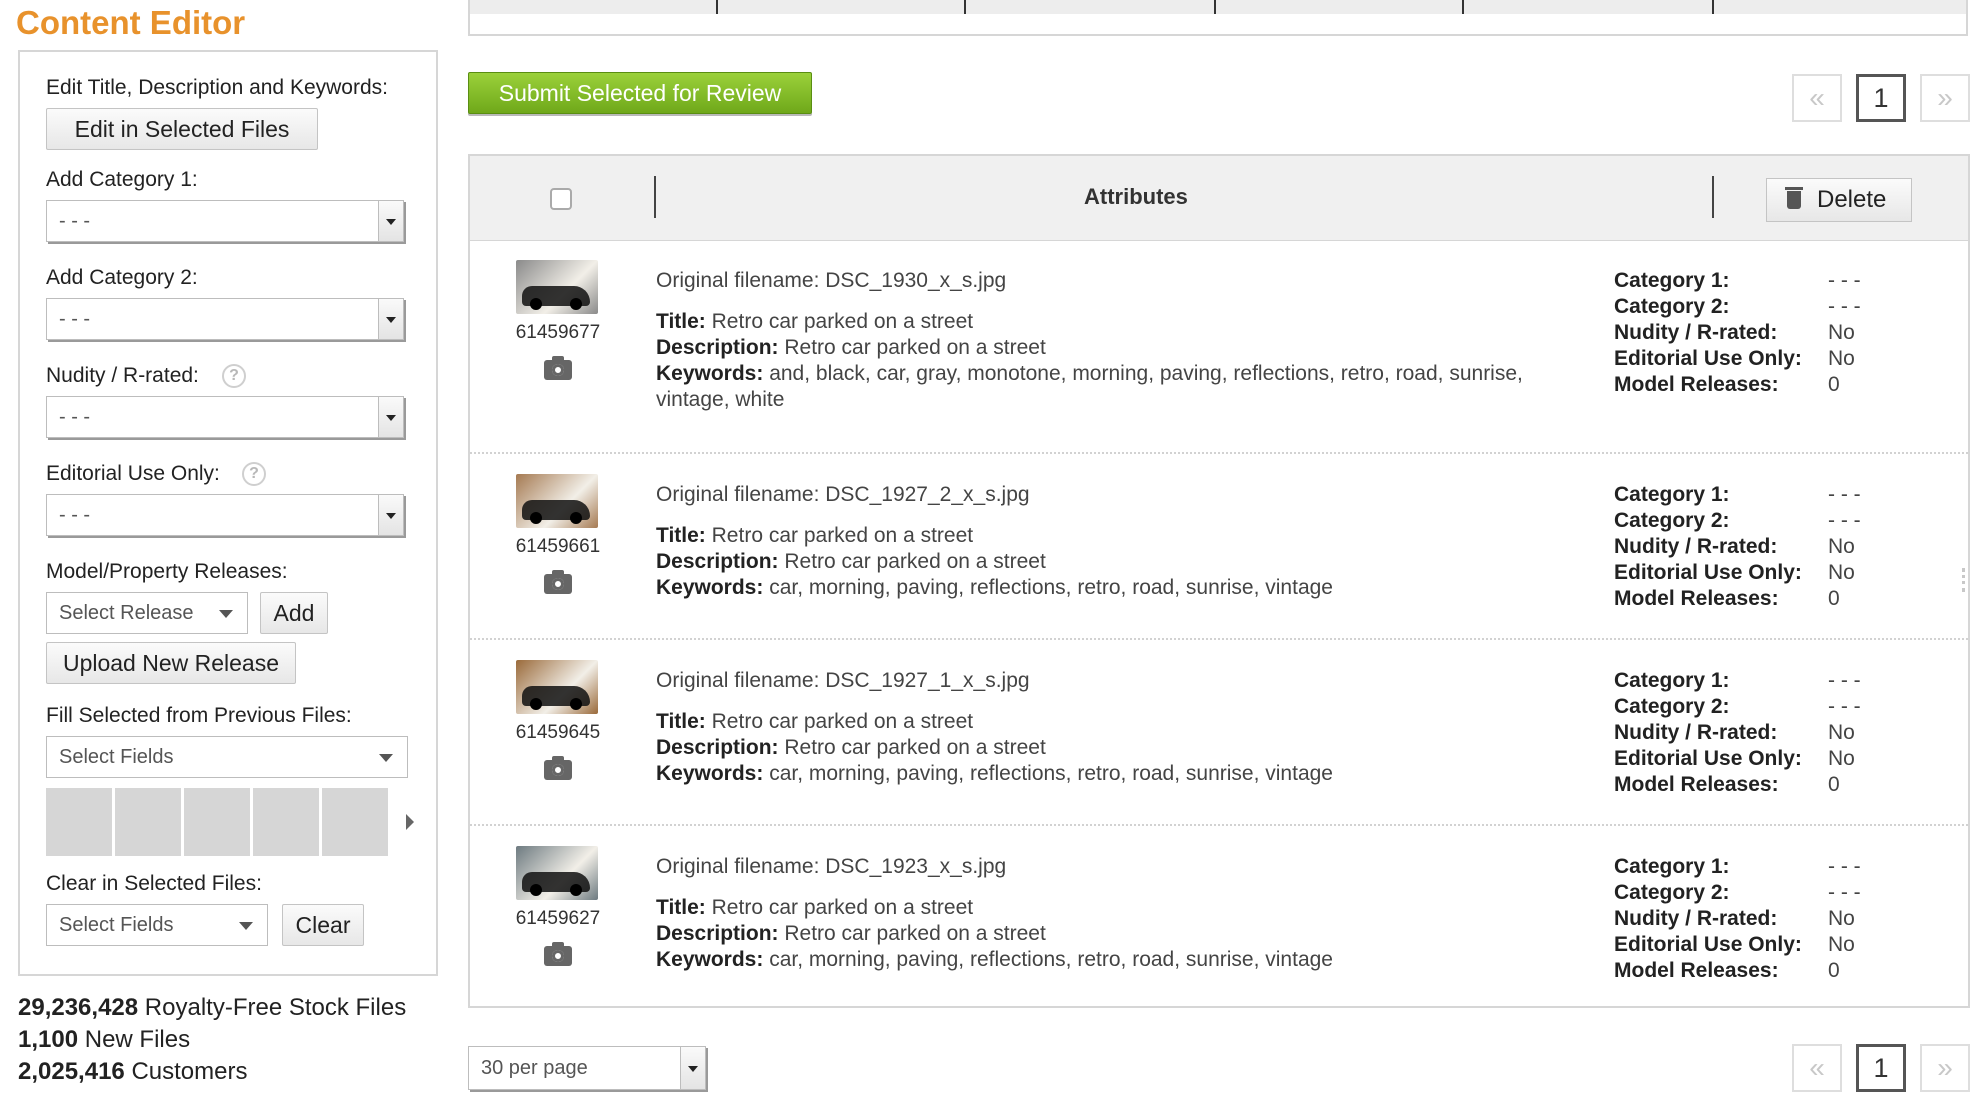 The height and width of the screenshot is (1116, 1978). What do you see at coordinates (227, 757) in the screenshot?
I see `fill-fields-select: Select Fields` at bounding box center [227, 757].